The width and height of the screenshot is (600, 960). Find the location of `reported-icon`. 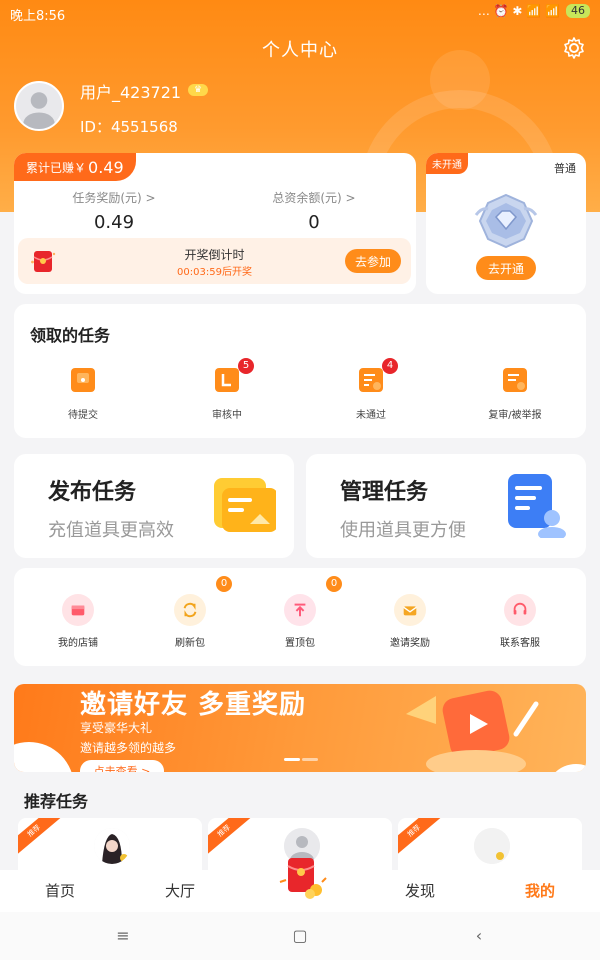

reported-icon is located at coordinates (515, 380).